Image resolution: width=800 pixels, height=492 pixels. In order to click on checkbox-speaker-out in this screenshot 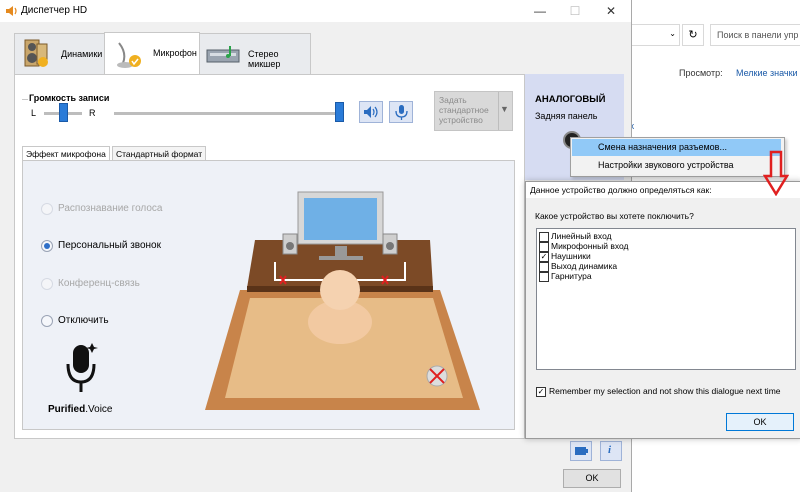, I will do `click(544, 267)`.